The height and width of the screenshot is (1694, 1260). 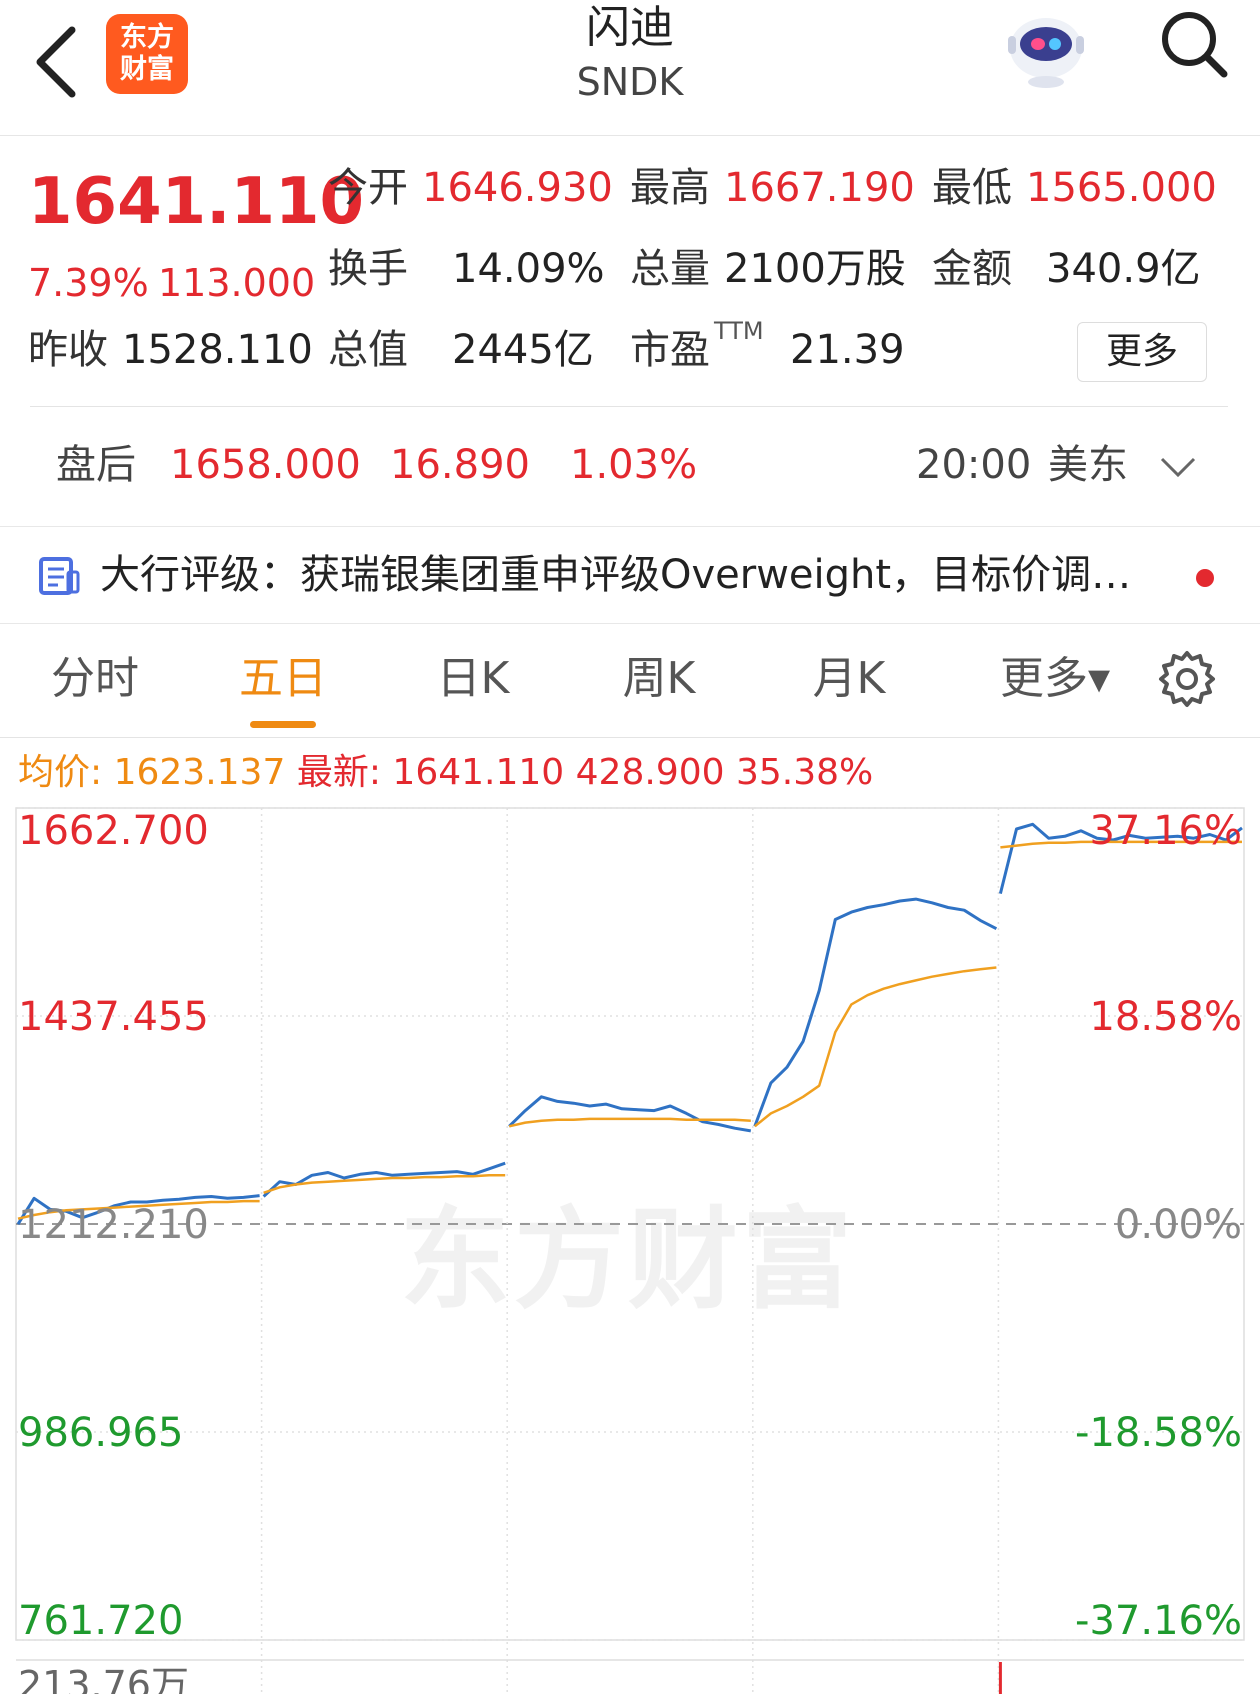 I want to click on latest-label: 最新:, so click(x=338, y=772).